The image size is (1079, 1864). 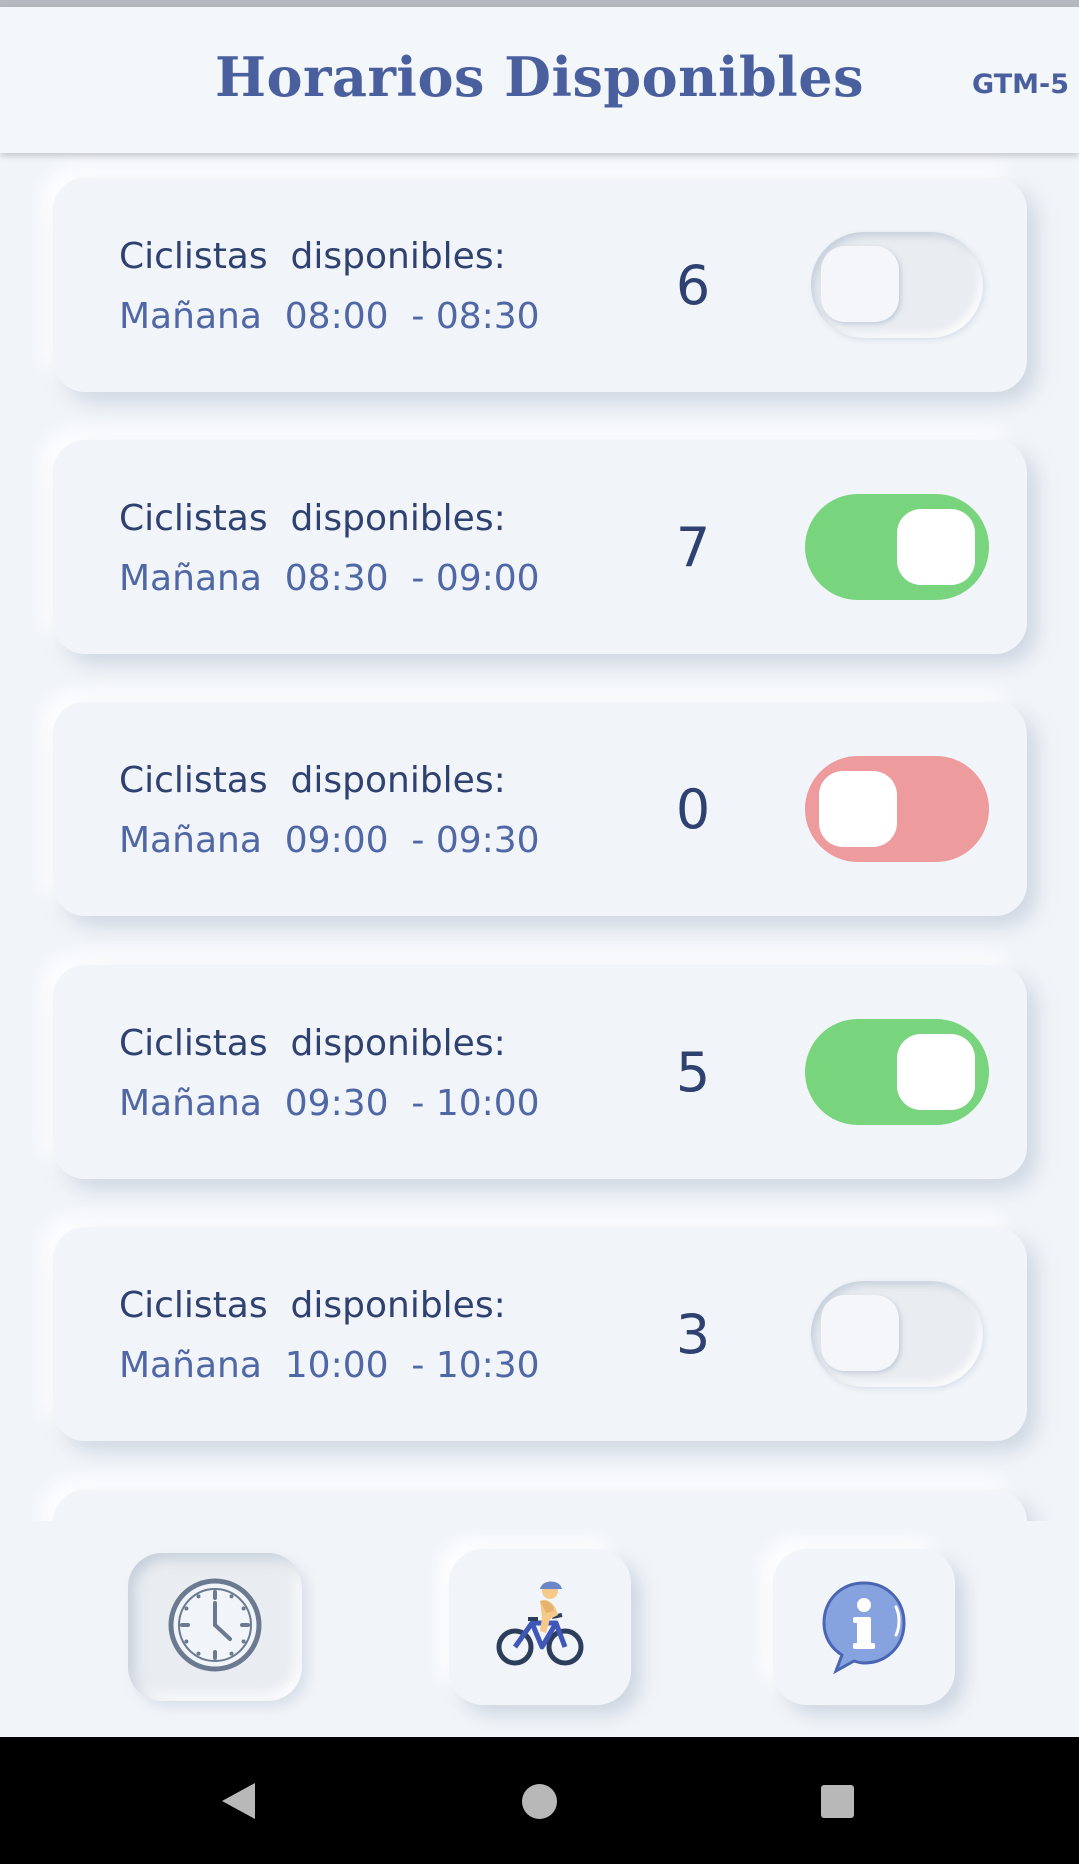 I want to click on slot-time: Mañana 10:00 - 10:30, so click(x=329, y=1365).